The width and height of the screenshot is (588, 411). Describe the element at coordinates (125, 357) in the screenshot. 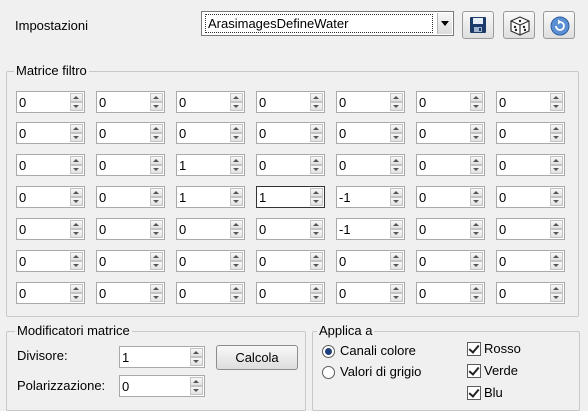

I see `divisor-value: 1` at that location.